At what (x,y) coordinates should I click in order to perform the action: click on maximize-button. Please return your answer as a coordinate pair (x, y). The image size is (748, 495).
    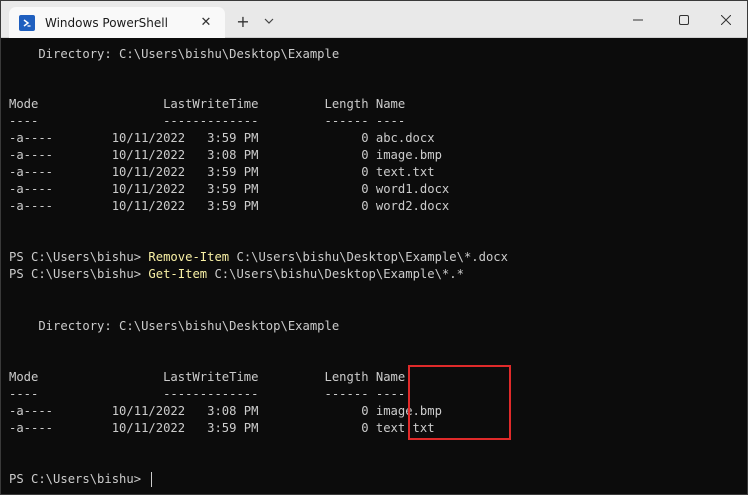
    Looking at the image, I should click on (684, 20).